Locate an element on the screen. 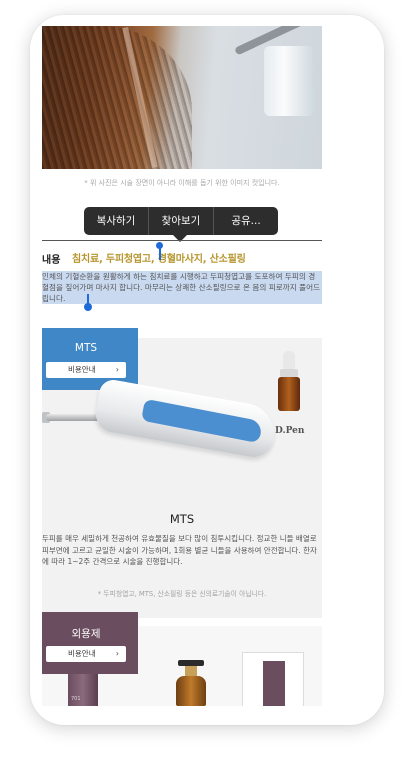  external-price-button: 비용안내 › is located at coordinates (86, 654).